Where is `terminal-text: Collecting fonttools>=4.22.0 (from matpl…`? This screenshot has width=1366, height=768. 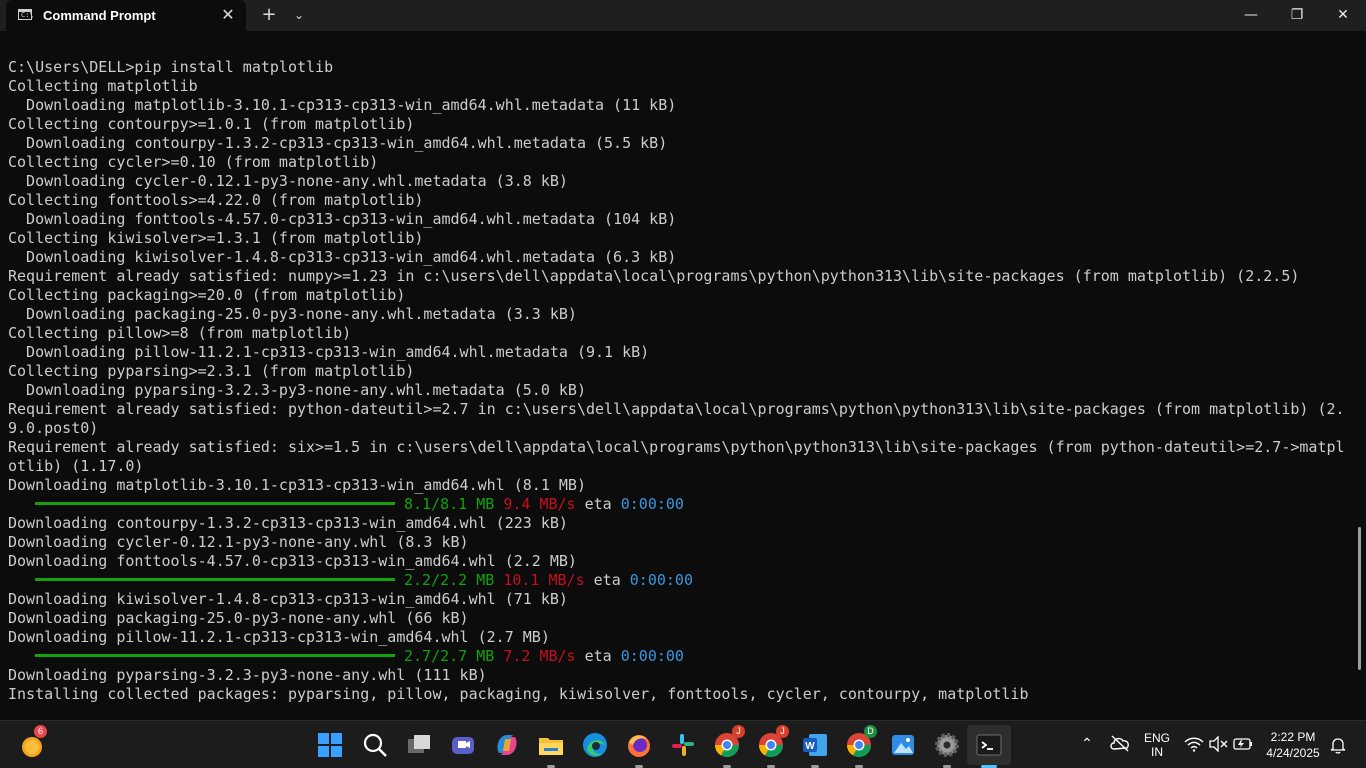
terminal-text: Collecting fonttools>=4.22.0 (from matpl… is located at coordinates (216, 200).